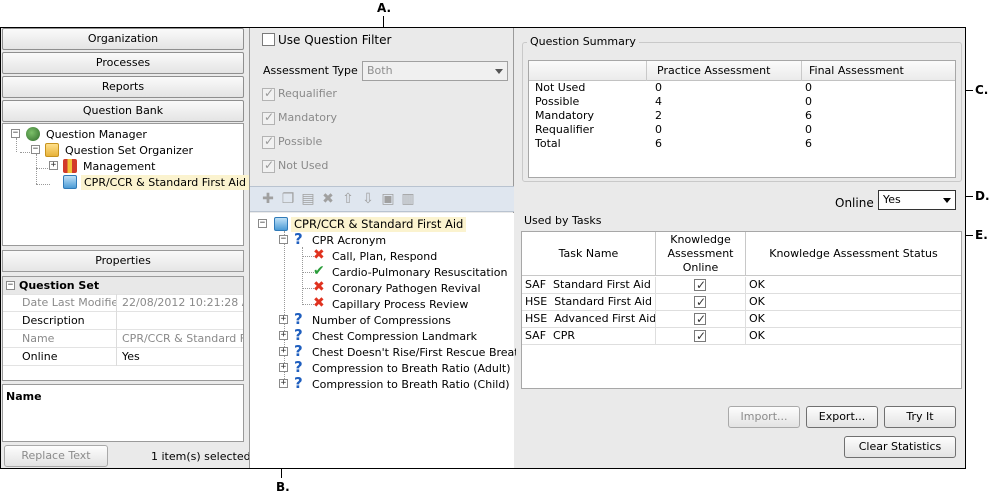  What do you see at coordinates (384, 8) in the screenshot?
I see `callout-a: A.` at bounding box center [384, 8].